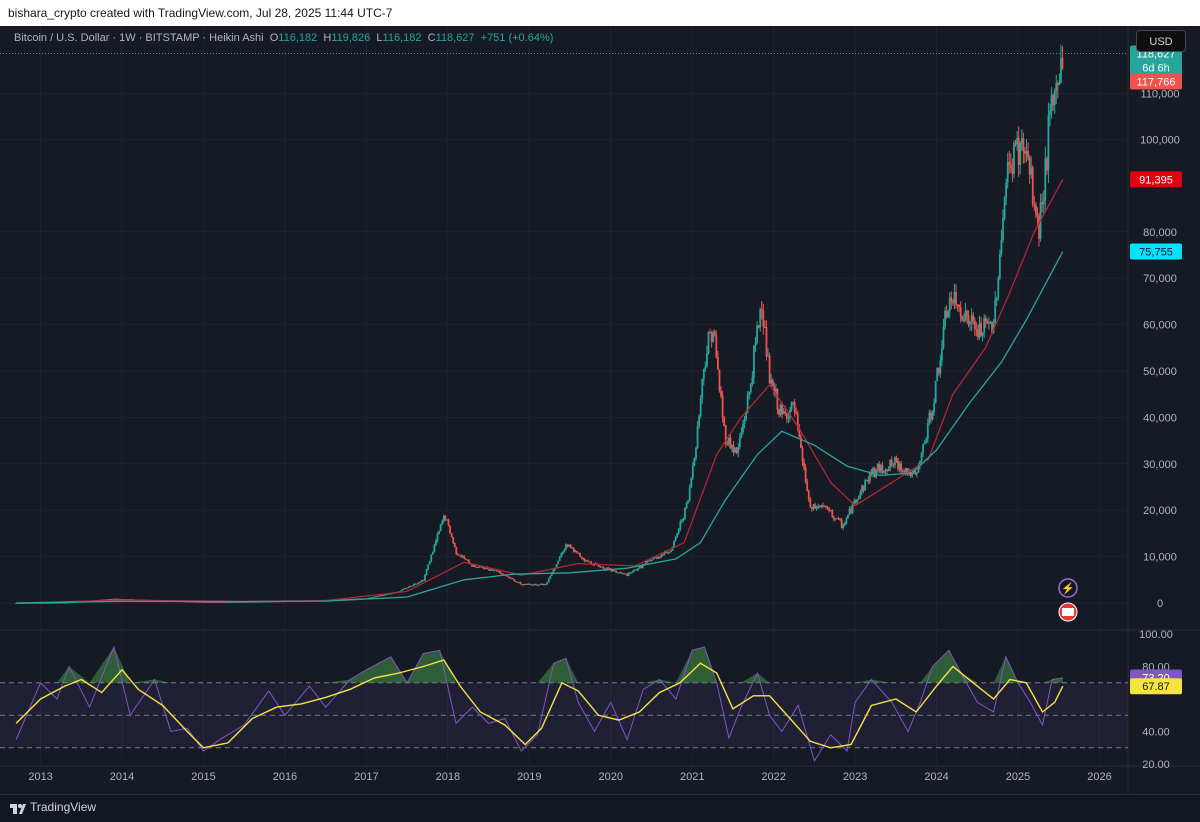 Image resolution: width=1200 pixels, height=822 pixels. What do you see at coordinates (1156, 687) in the screenshot?
I see `rsi-ma-value-label: 67.87` at bounding box center [1156, 687].